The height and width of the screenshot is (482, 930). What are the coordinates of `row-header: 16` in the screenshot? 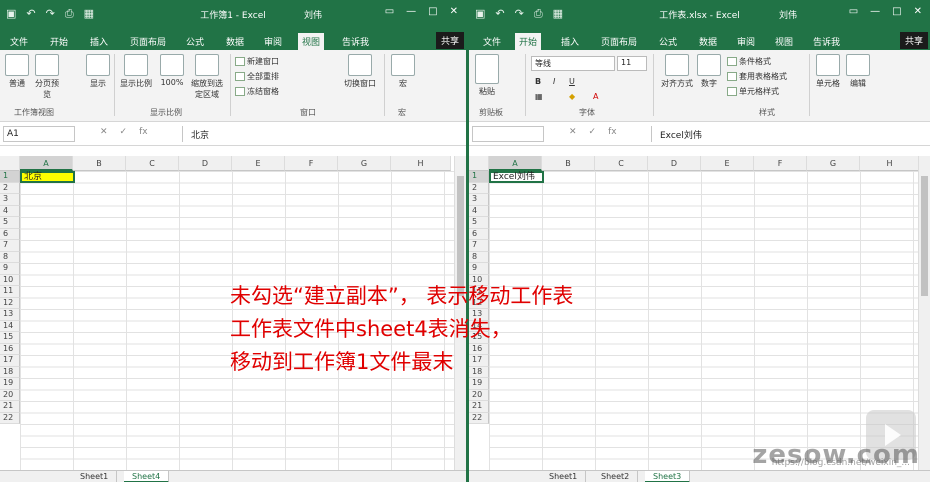 It's located at (10, 349).